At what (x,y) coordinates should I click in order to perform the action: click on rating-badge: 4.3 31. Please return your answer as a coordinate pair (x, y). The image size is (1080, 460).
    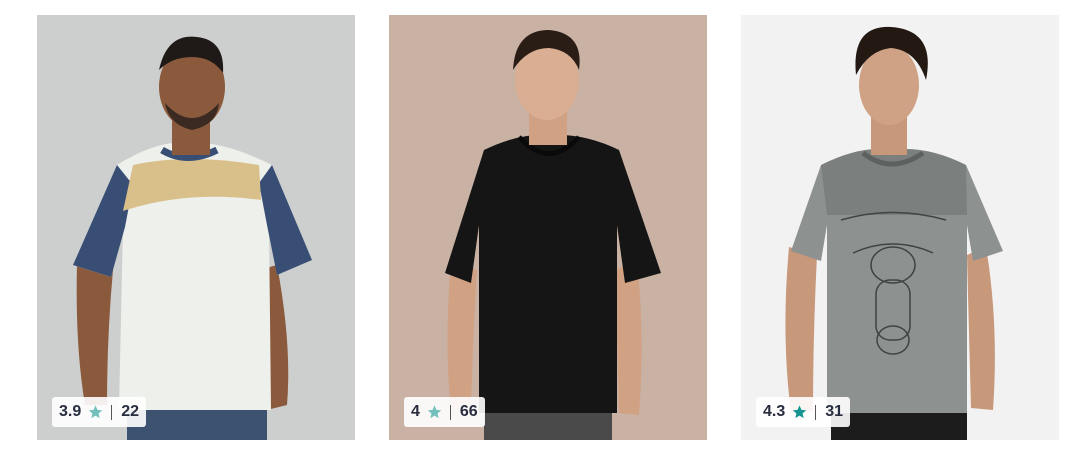
    Looking at the image, I should click on (803, 412).